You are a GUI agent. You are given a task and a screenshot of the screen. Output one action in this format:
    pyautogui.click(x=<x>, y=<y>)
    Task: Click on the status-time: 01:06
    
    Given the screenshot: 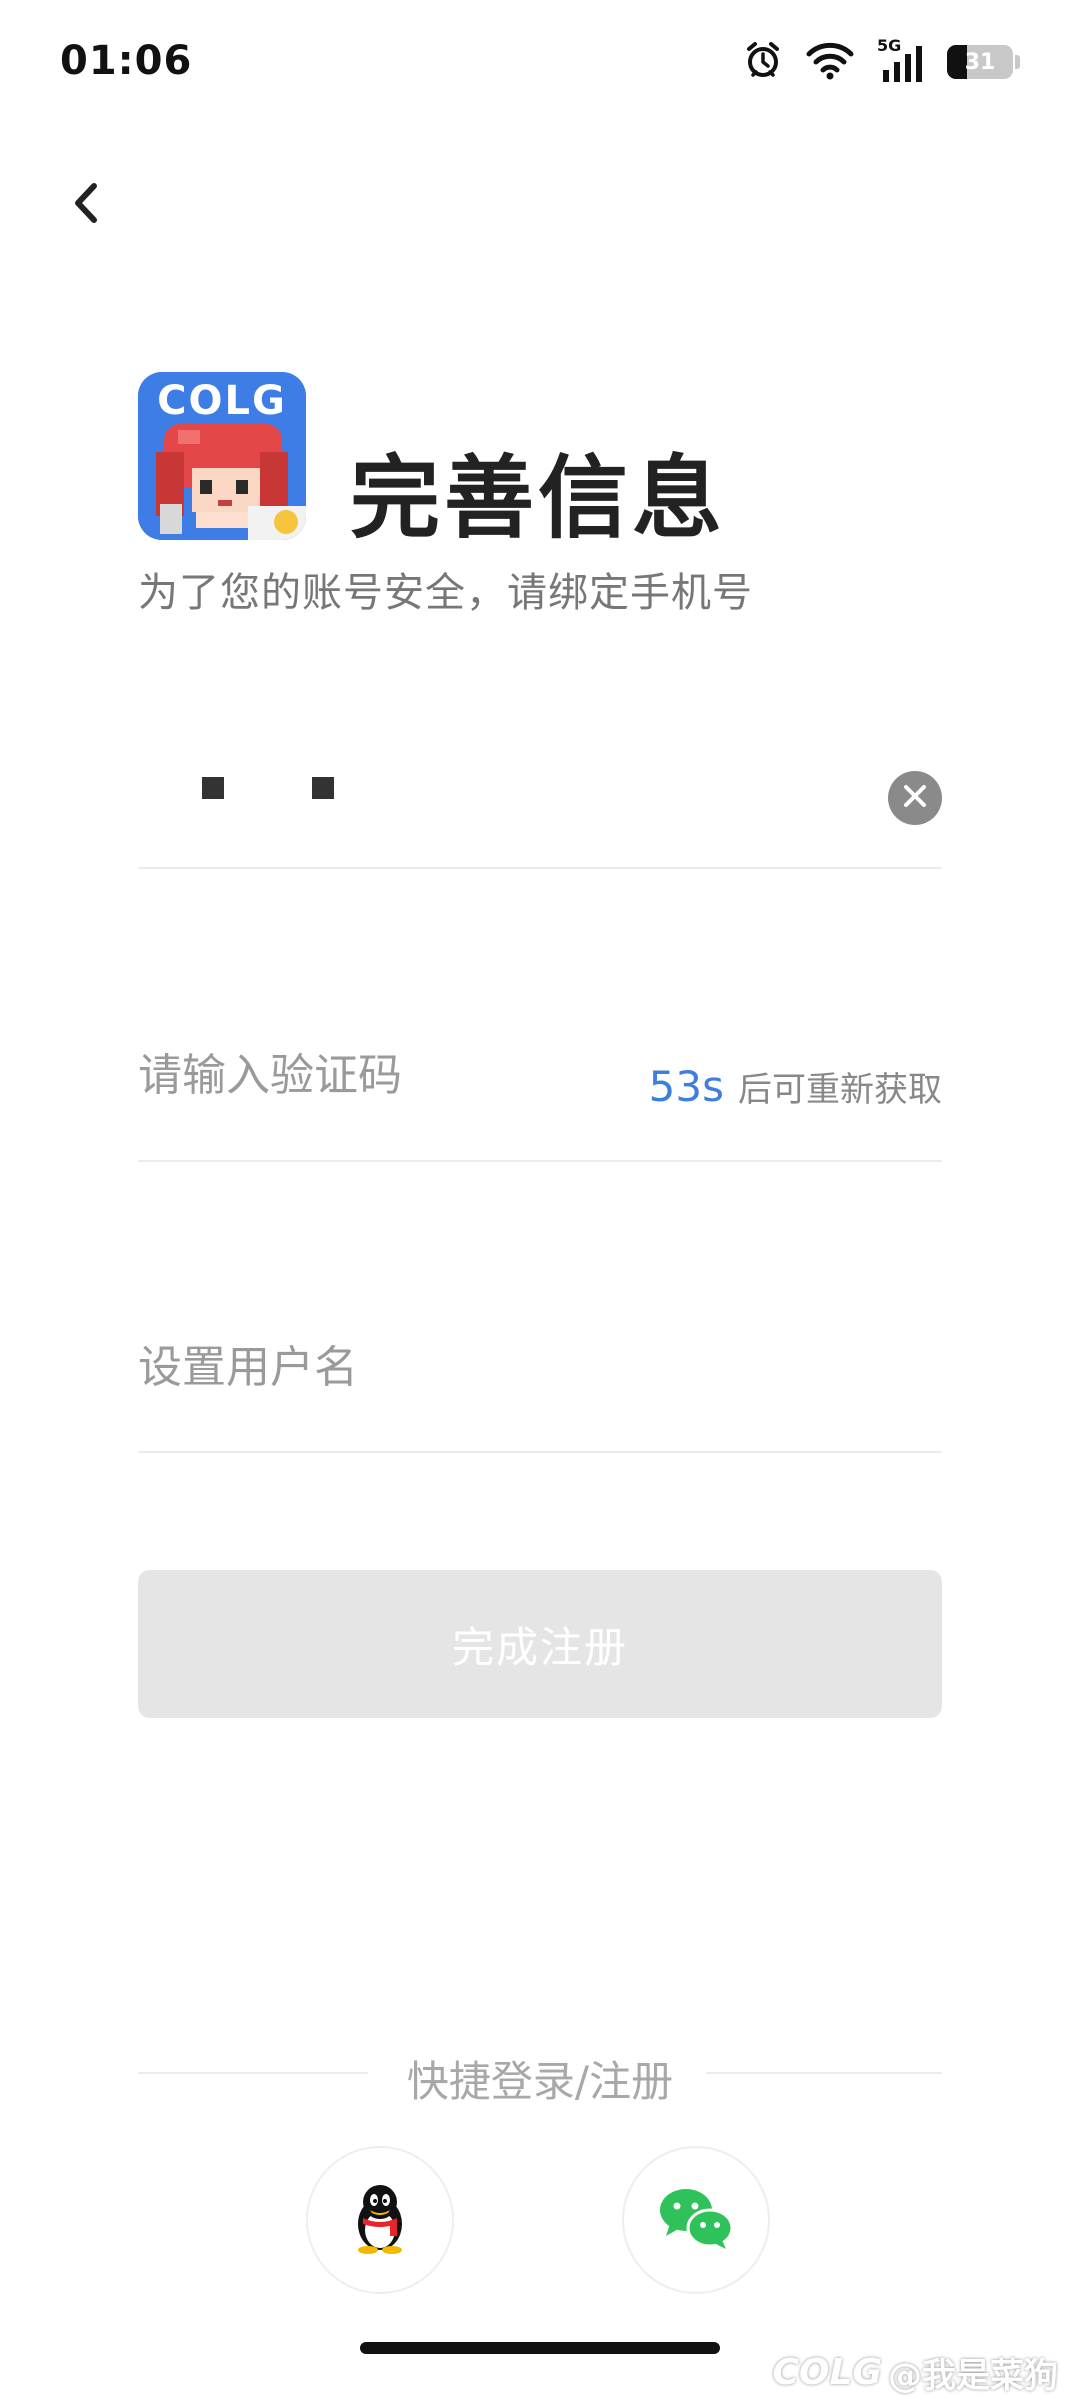 What is the action you would take?
    pyautogui.click(x=126, y=61)
    